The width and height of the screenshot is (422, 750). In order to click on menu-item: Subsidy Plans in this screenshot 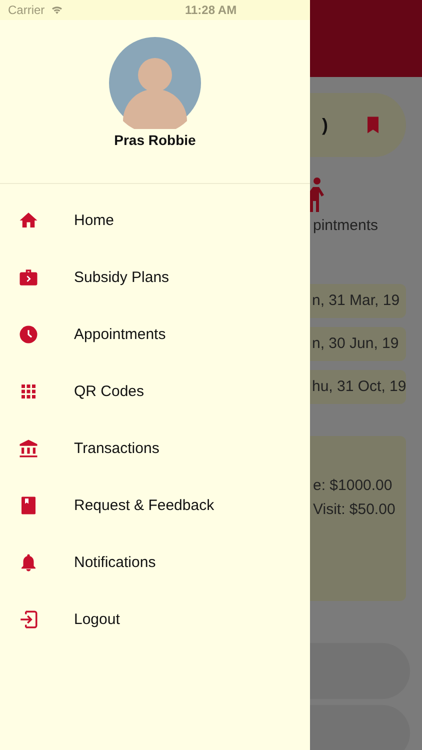, I will do `click(155, 277)`.